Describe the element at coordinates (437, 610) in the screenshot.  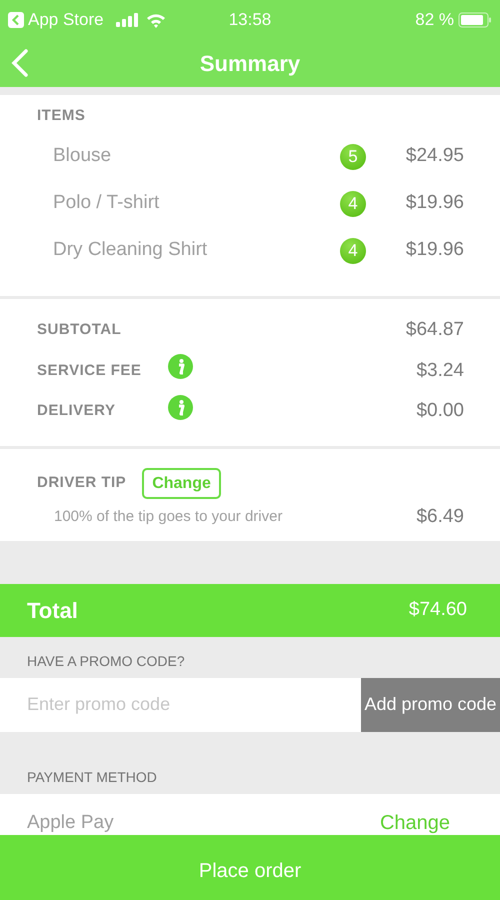
I see `total-amount: $74.60` at that location.